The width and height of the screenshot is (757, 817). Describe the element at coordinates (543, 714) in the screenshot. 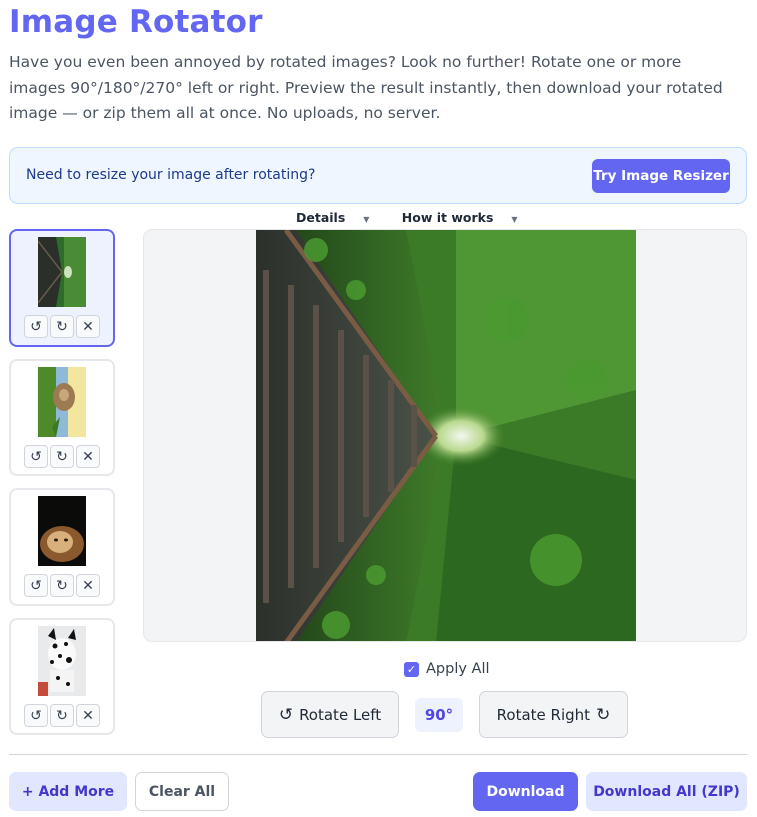

I see `rotate-right-label: Rotate Right` at that location.